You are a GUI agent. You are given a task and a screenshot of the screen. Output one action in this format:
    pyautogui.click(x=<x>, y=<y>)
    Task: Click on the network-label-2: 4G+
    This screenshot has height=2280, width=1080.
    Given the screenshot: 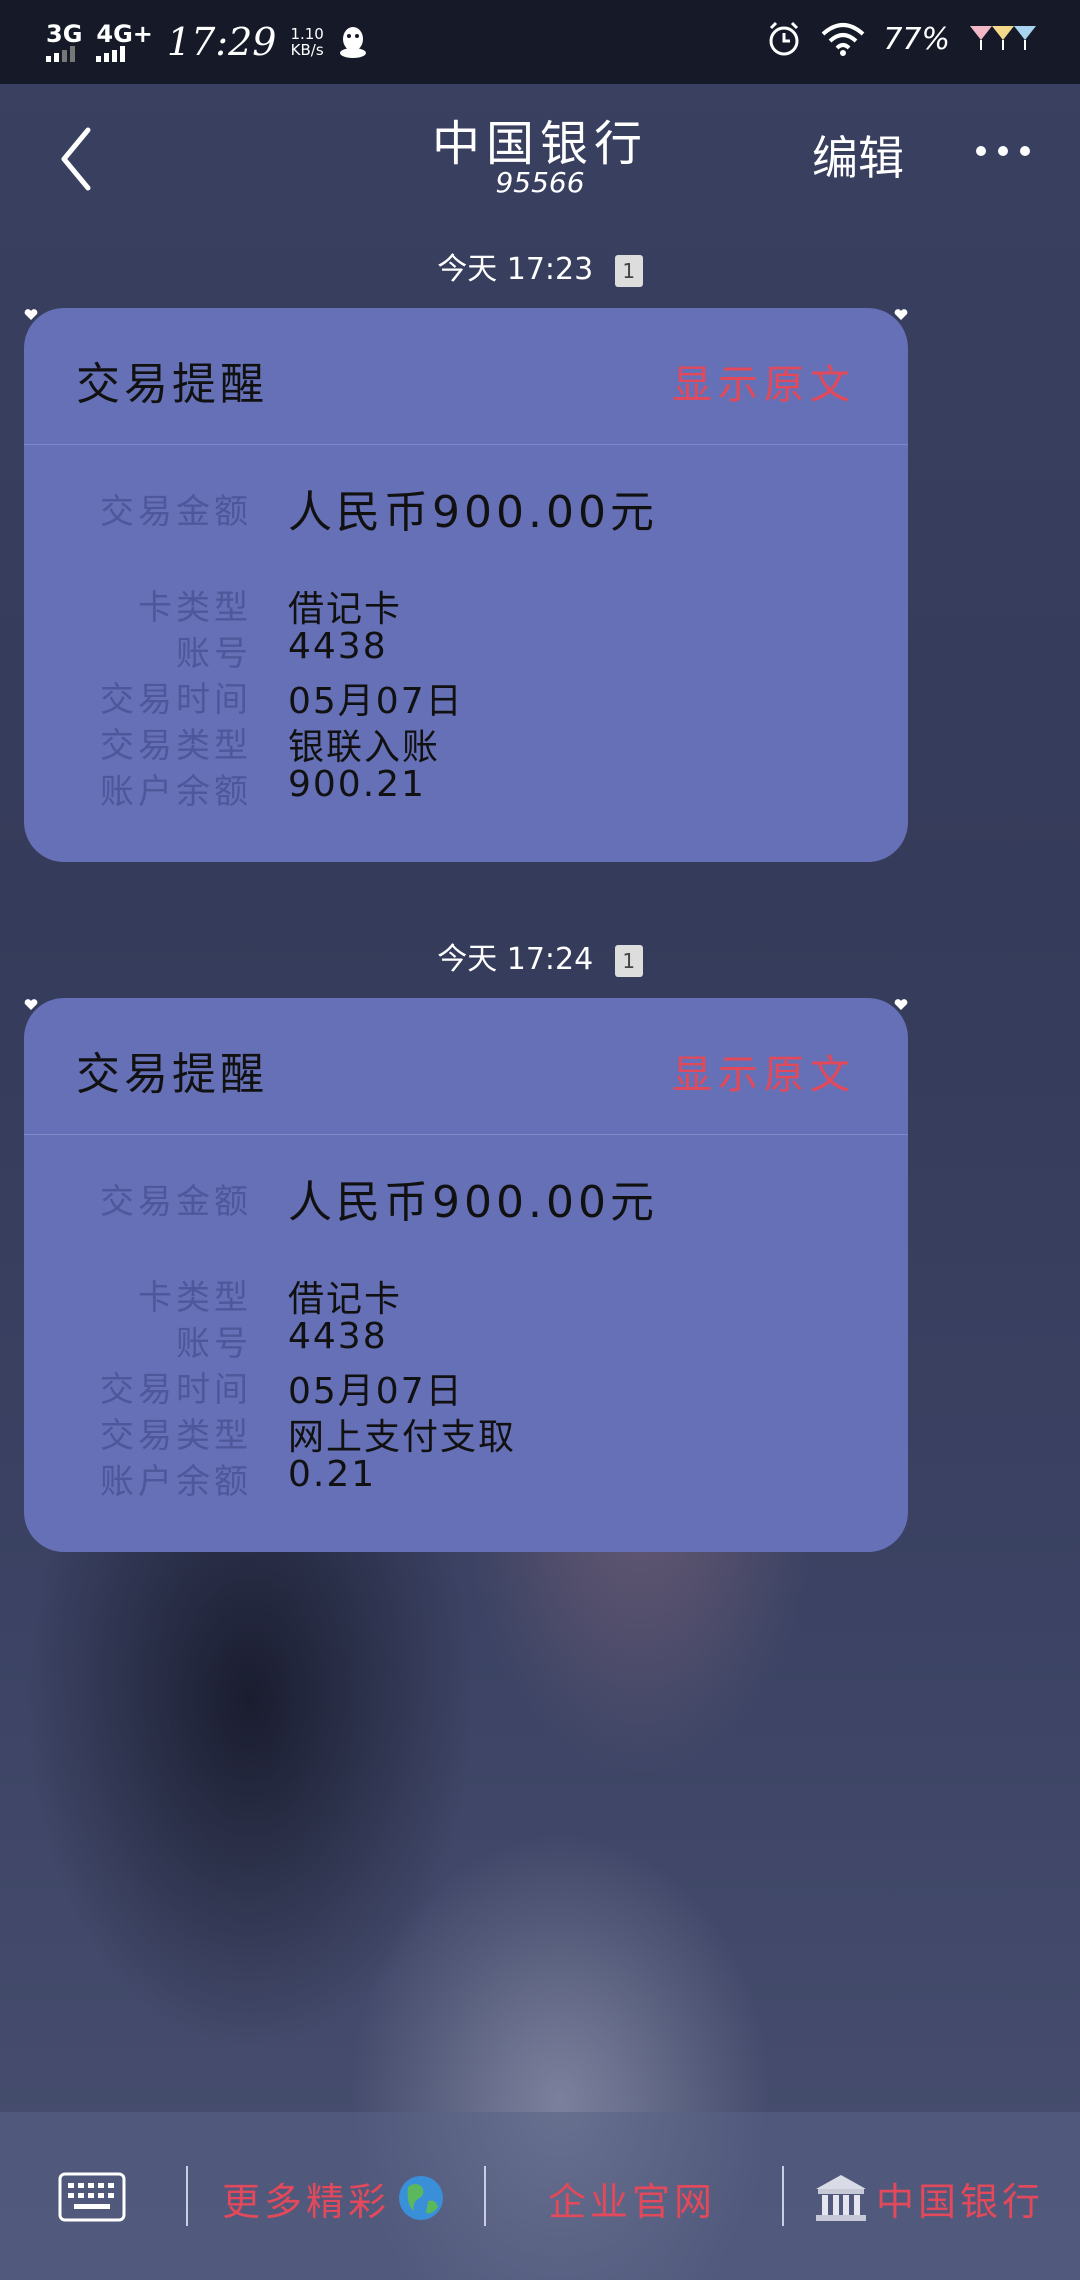 What is the action you would take?
    pyautogui.click(x=124, y=34)
    